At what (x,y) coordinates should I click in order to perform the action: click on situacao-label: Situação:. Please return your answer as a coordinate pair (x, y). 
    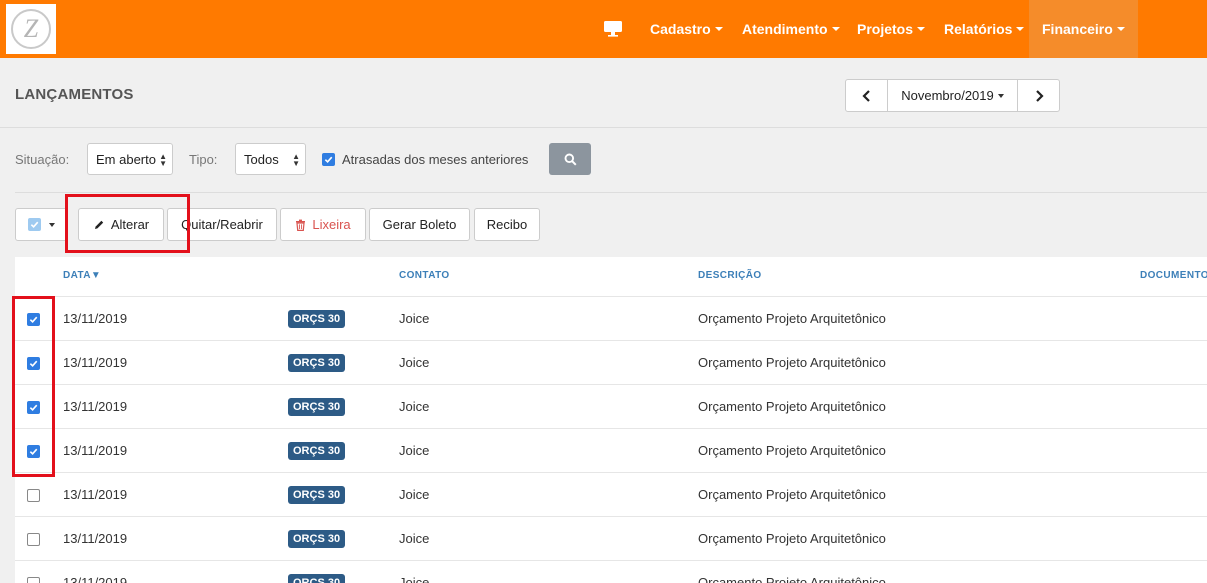
    Looking at the image, I should click on (42, 159).